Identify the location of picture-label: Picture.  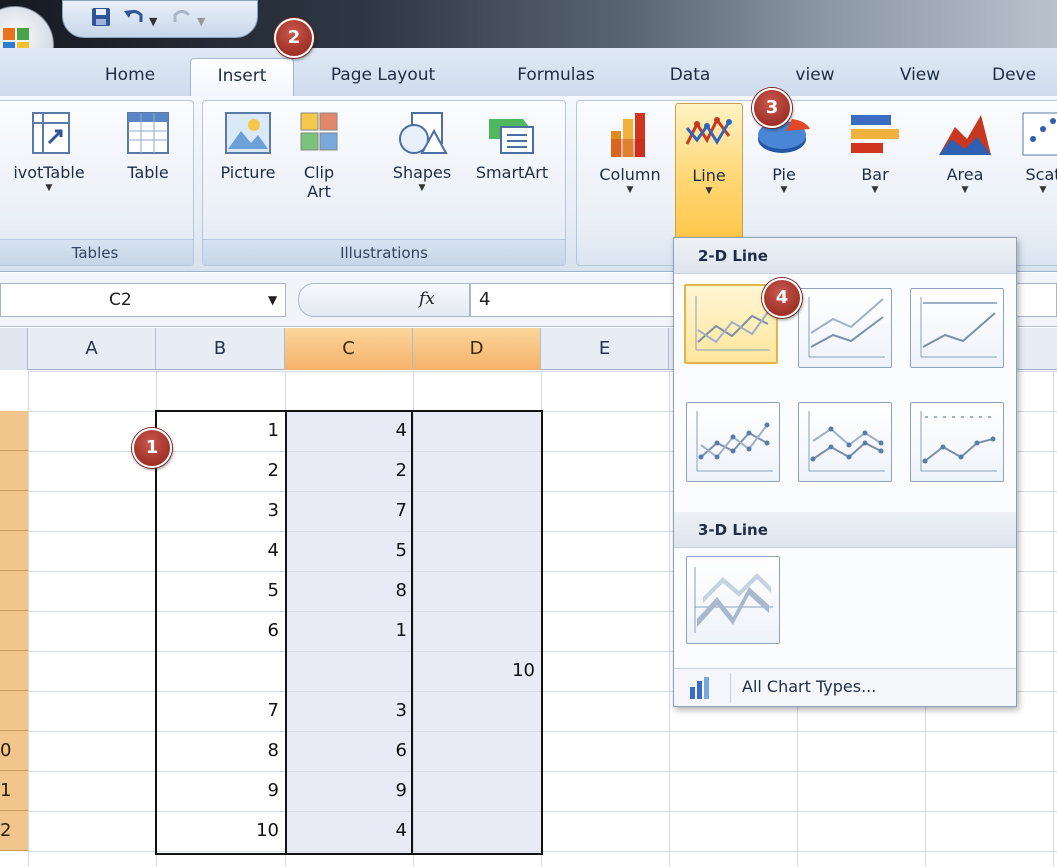
(248, 172).